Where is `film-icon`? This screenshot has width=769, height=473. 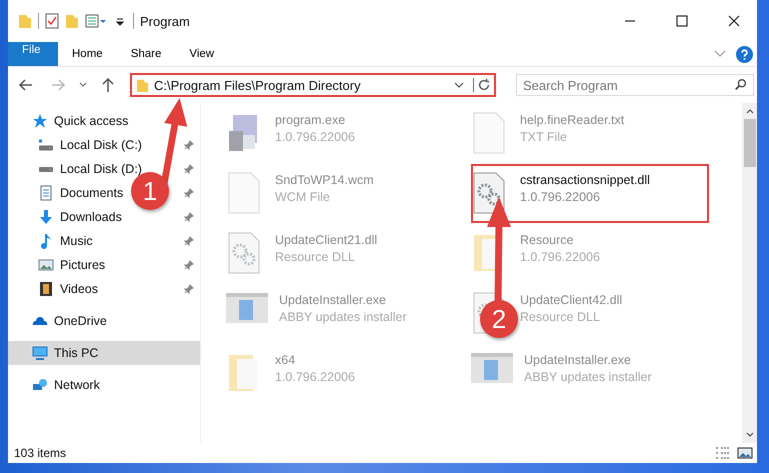 film-icon is located at coordinates (46, 289).